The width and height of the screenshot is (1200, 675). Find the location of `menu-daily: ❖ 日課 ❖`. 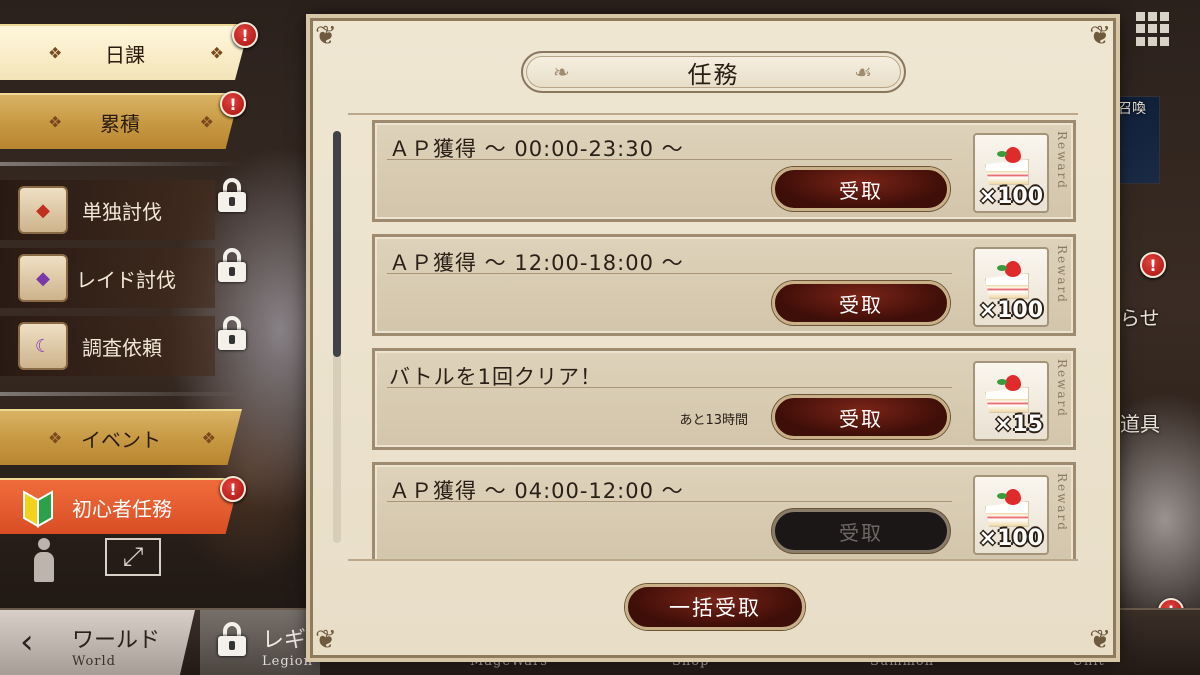

menu-daily: ❖ 日課 ❖ is located at coordinates (125, 52).